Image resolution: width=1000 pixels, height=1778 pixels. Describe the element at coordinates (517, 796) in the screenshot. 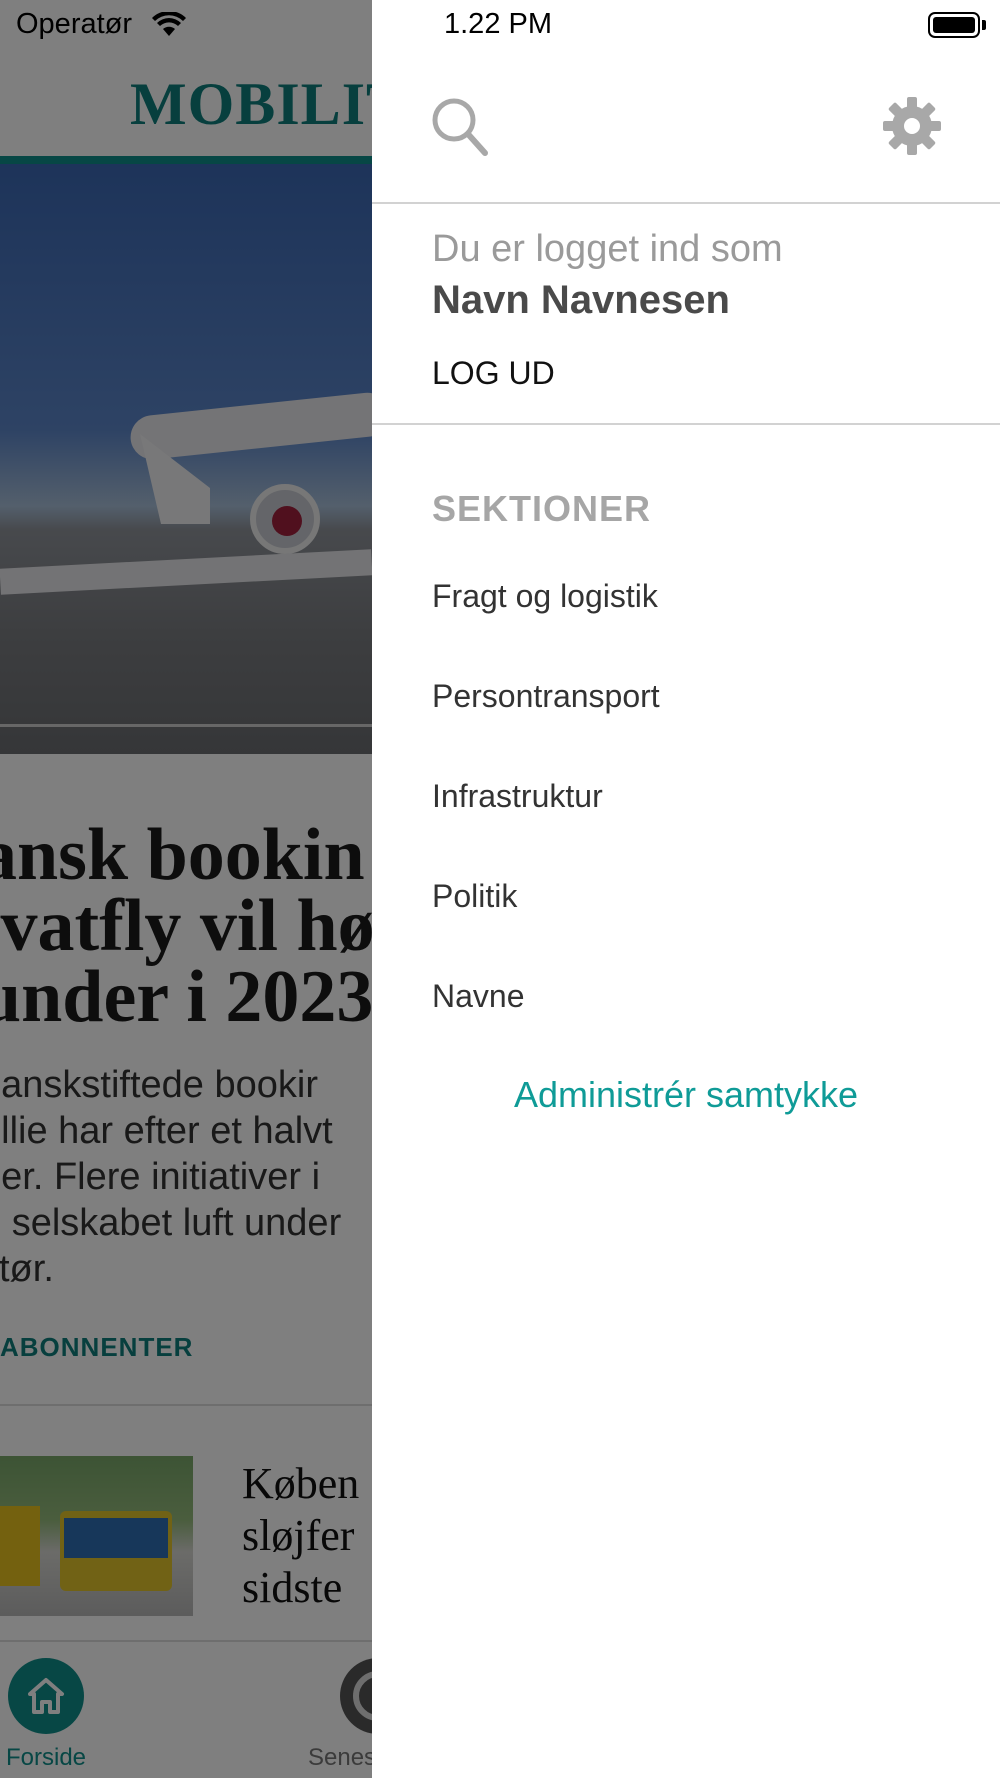

I see `section-item-infrastruktur: Infrastruktur` at that location.